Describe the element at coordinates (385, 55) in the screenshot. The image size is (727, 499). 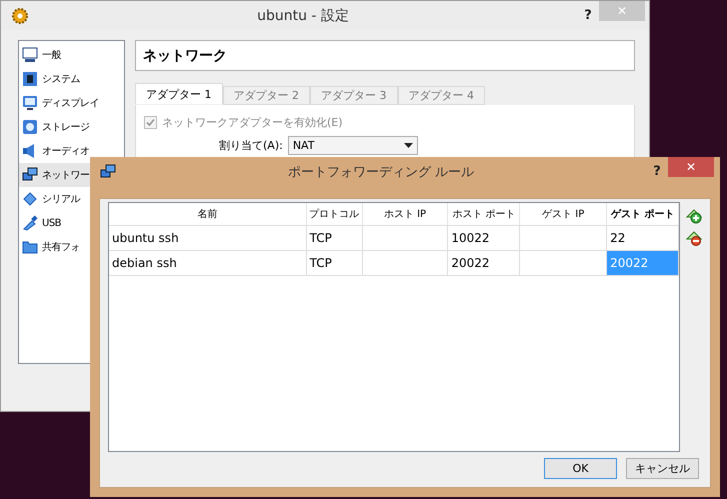
I see `section-title: ネットワーク` at that location.